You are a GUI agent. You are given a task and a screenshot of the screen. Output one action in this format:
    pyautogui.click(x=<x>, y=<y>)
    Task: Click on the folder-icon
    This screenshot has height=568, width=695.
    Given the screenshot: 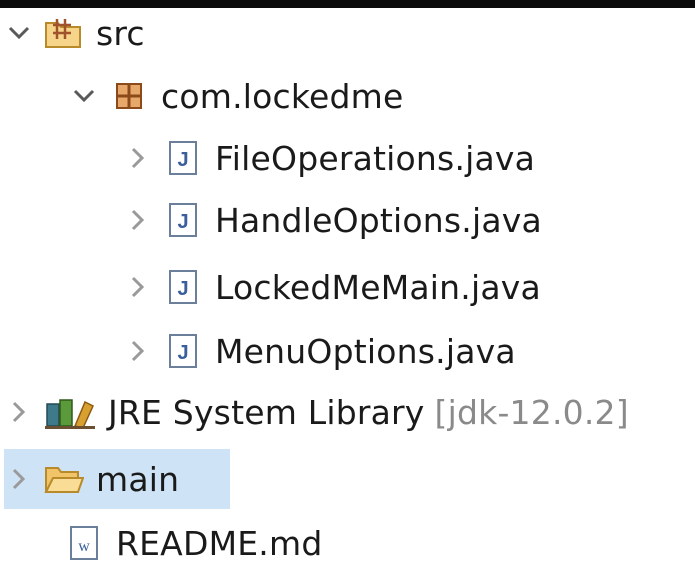 What is the action you would take?
    pyautogui.click(x=64, y=479)
    